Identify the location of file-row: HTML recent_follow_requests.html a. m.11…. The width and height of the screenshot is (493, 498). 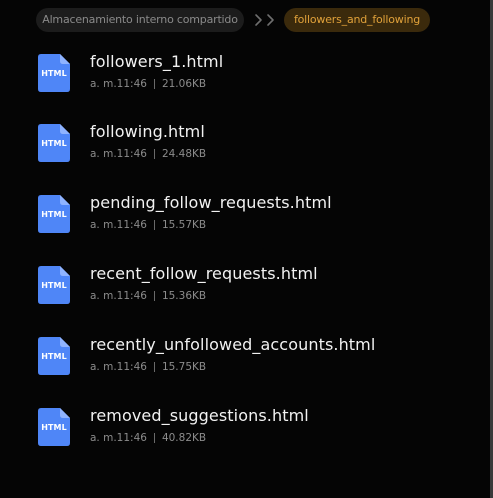
(245, 290).